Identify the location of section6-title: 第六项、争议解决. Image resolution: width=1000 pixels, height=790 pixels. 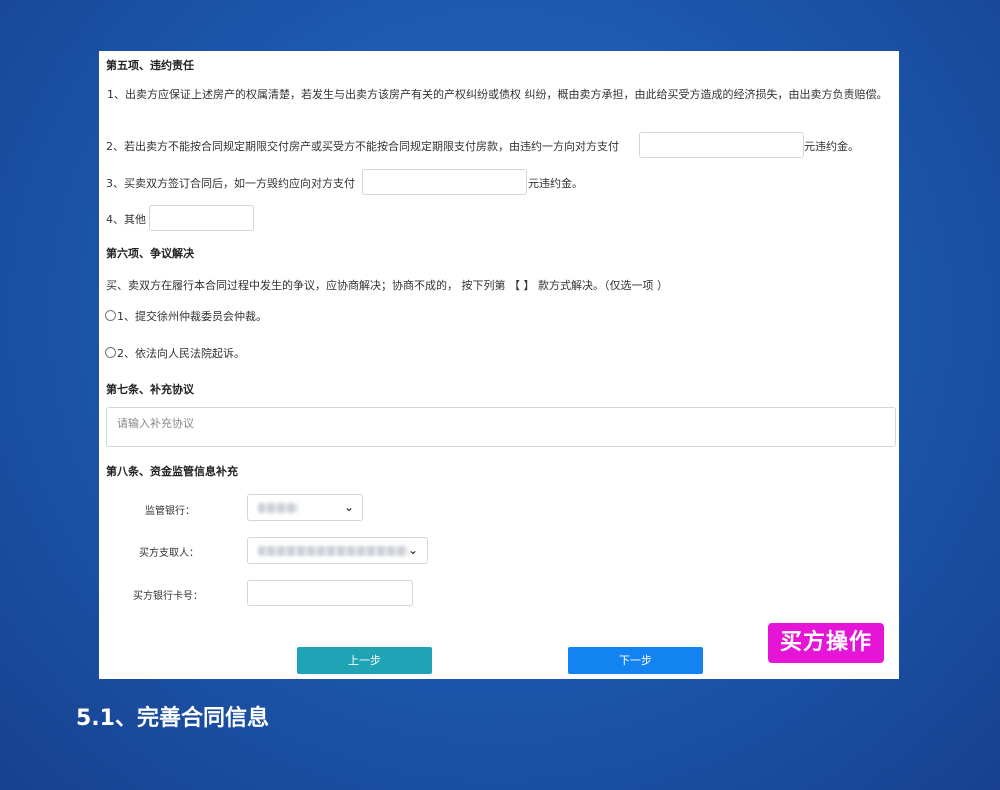
(150, 253).